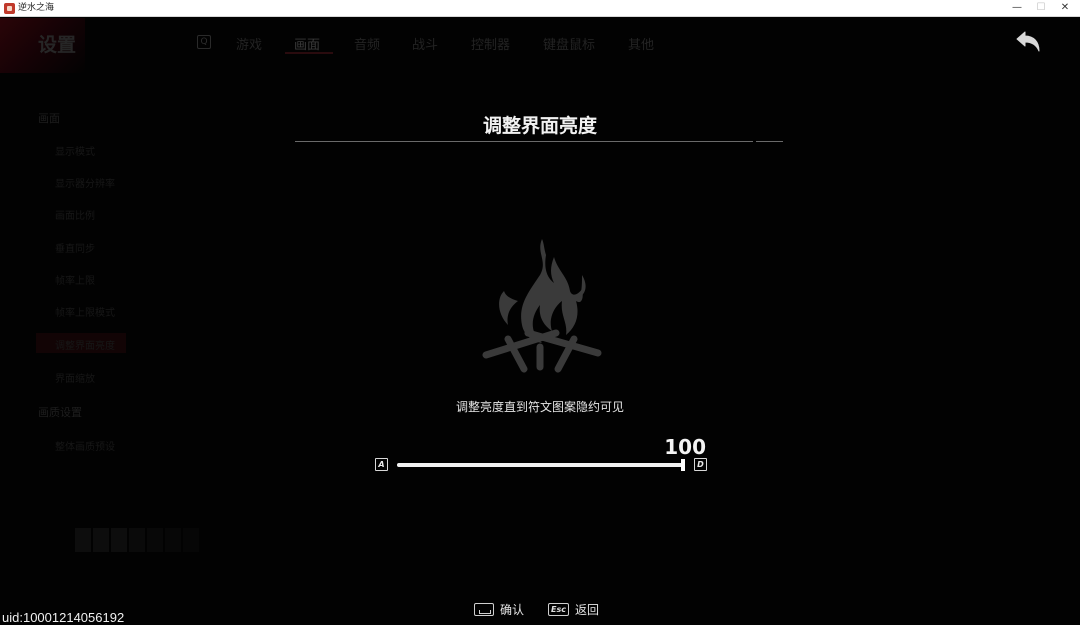  I want to click on confirm-button: 确认, so click(512, 610).